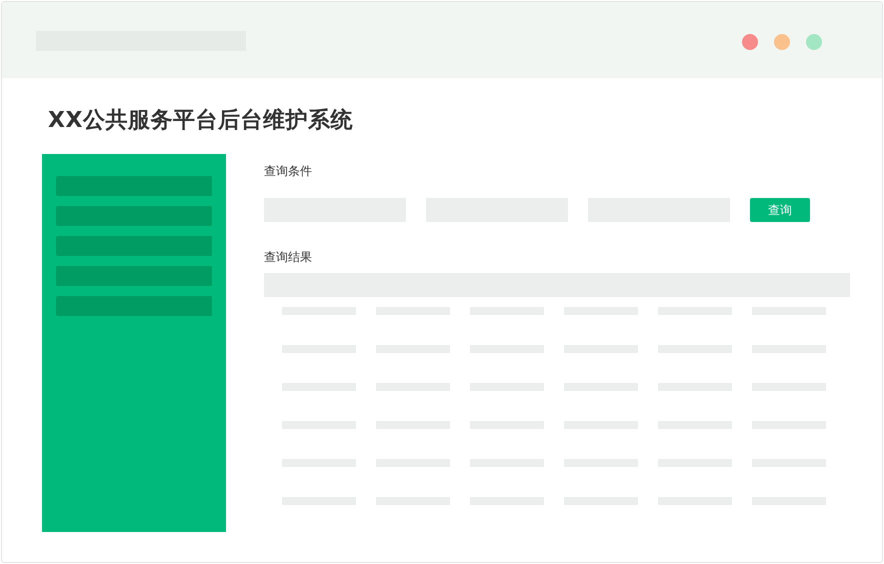 The image size is (884, 564). I want to click on maximize-icon, so click(814, 42).